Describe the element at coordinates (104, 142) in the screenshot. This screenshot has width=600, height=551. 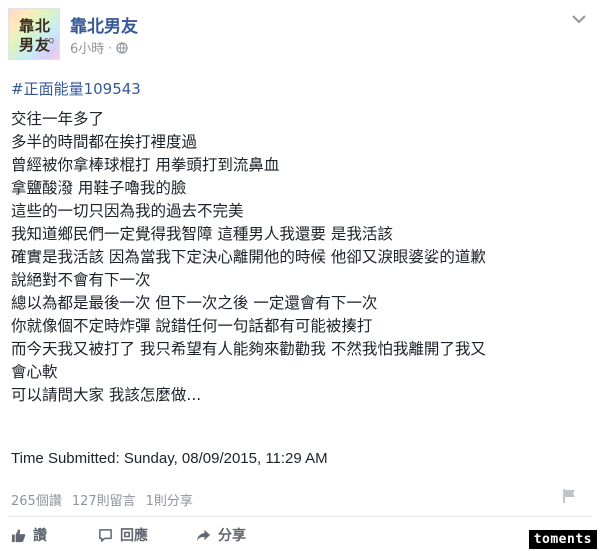
I see `post-line: 多半的時間都在挨打裡度過` at that location.